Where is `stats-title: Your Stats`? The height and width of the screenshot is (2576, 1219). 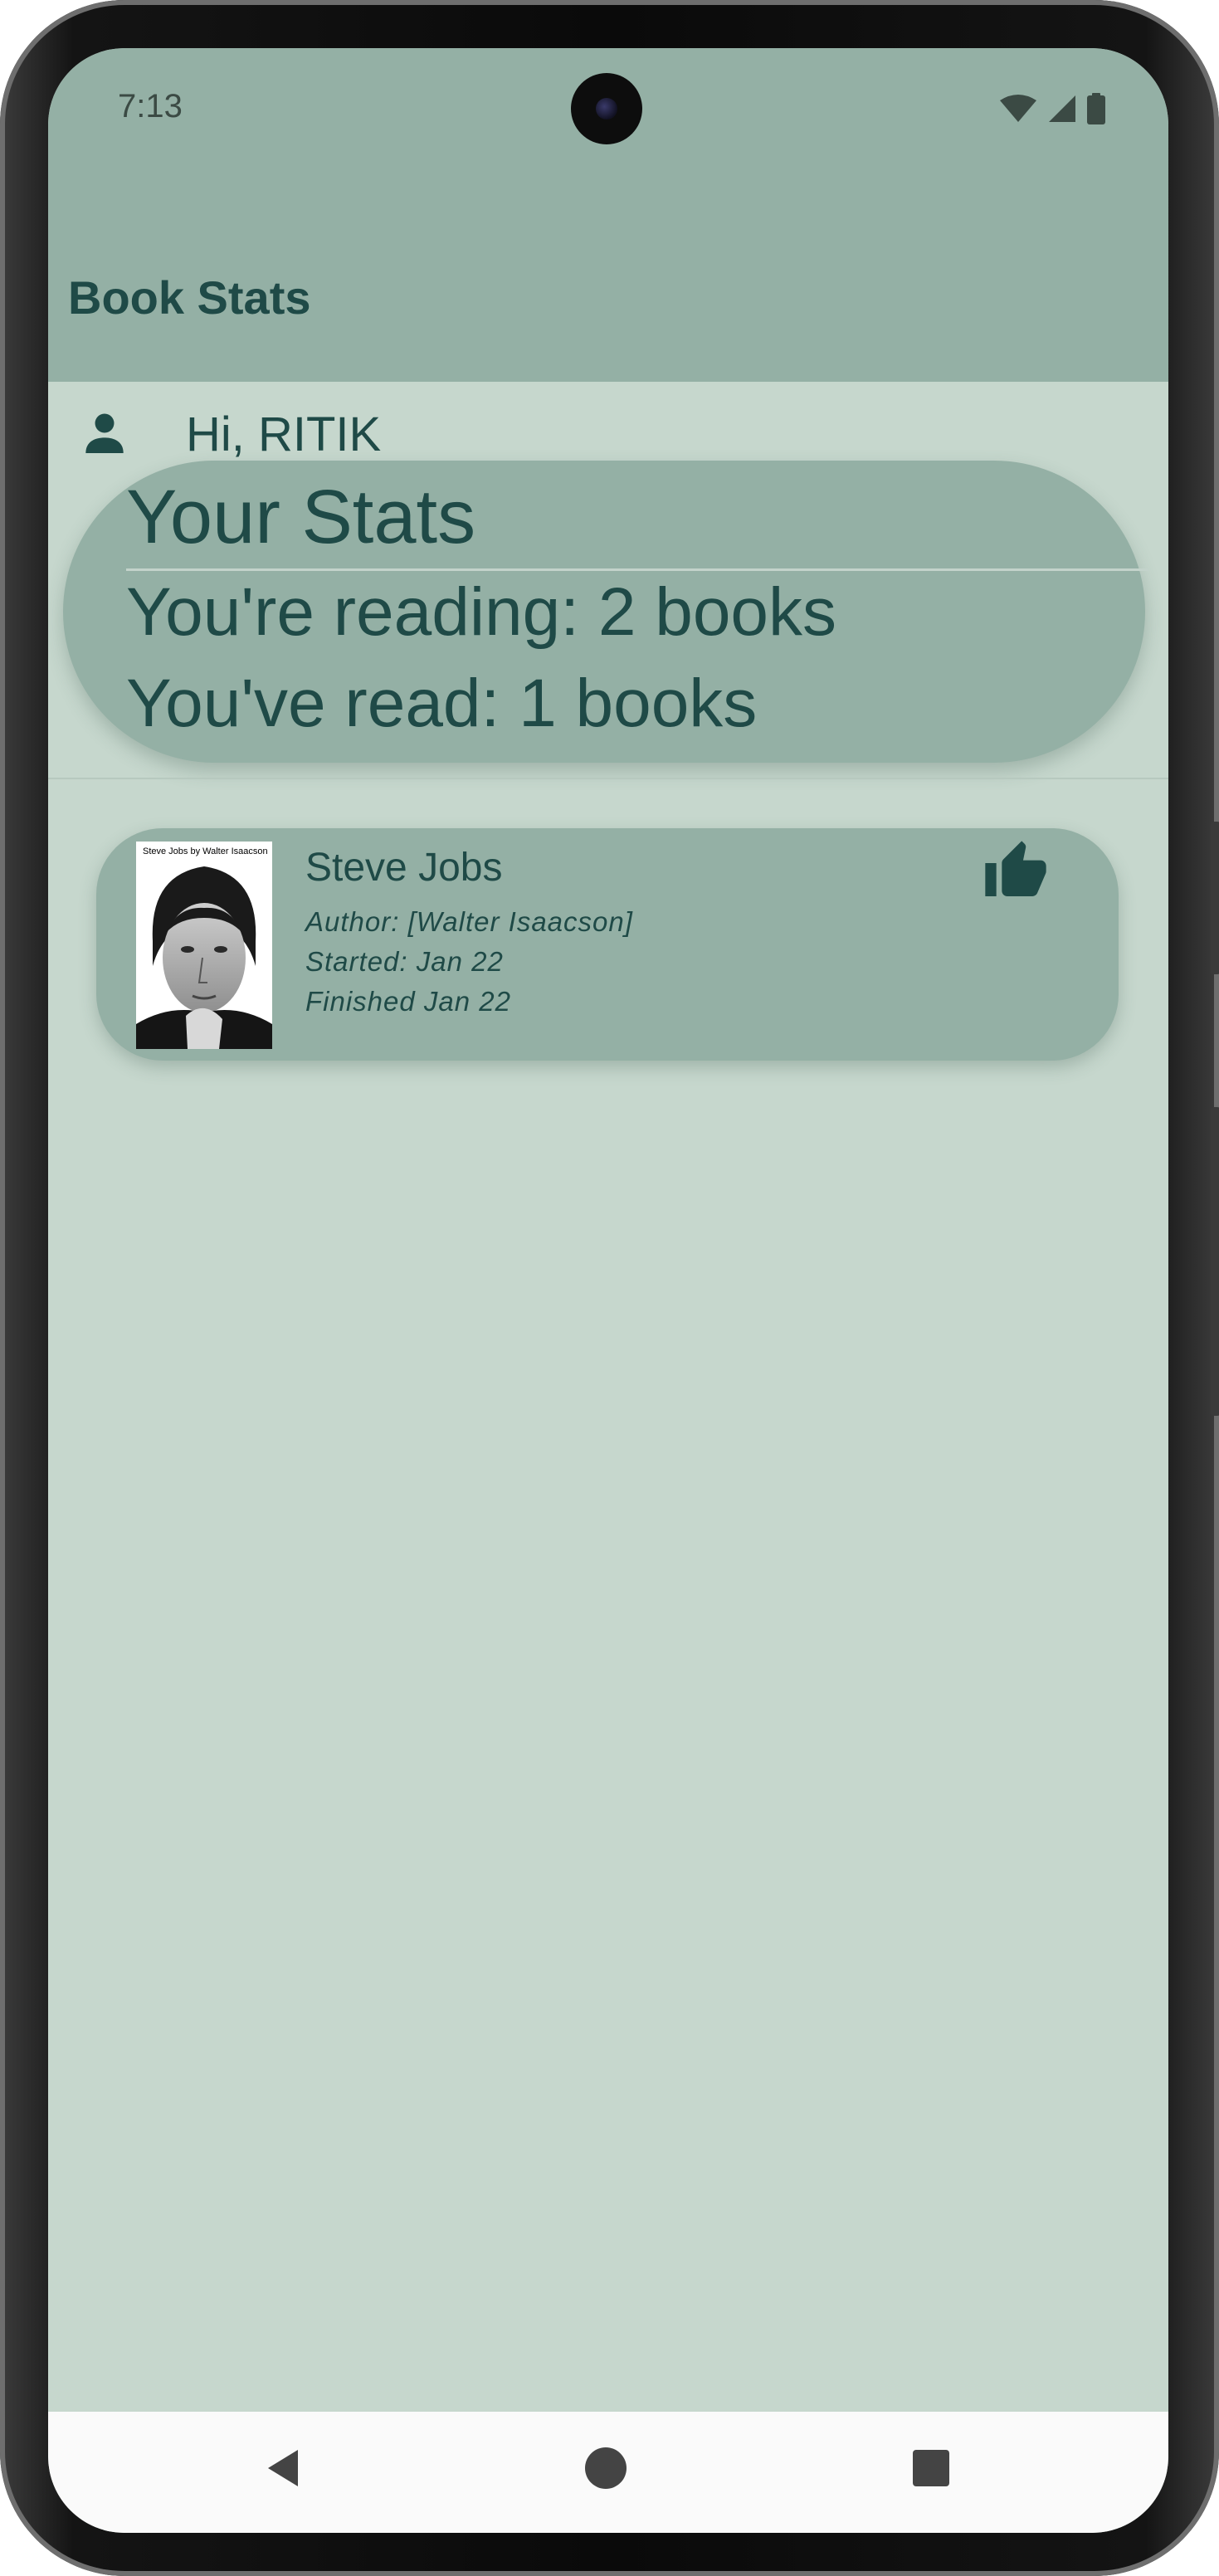 stats-title: Your Stats is located at coordinates (301, 517).